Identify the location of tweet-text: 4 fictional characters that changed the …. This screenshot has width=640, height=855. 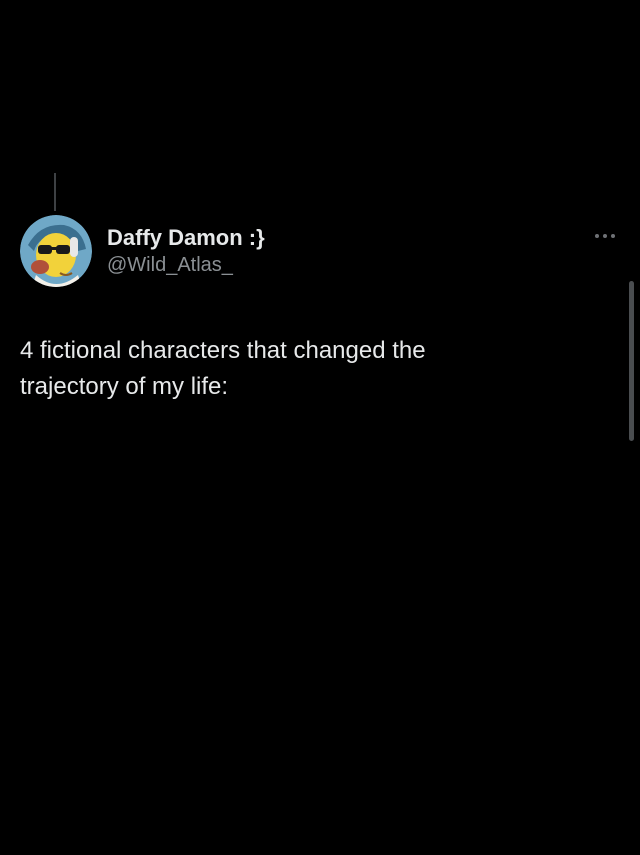
(223, 368).